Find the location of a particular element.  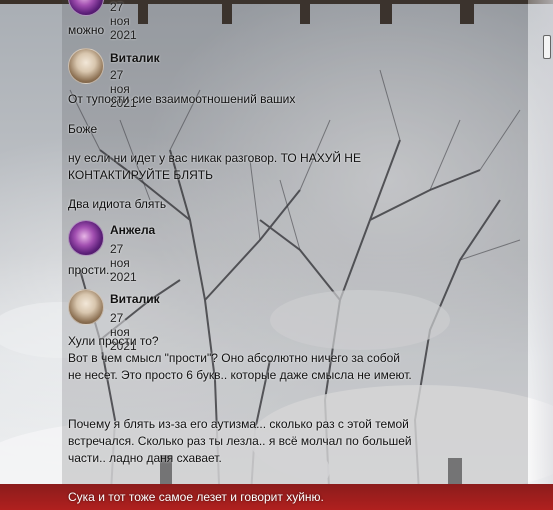

message-text: От тупости сие взаимоотношений ваших is located at coordinates (182, 99).